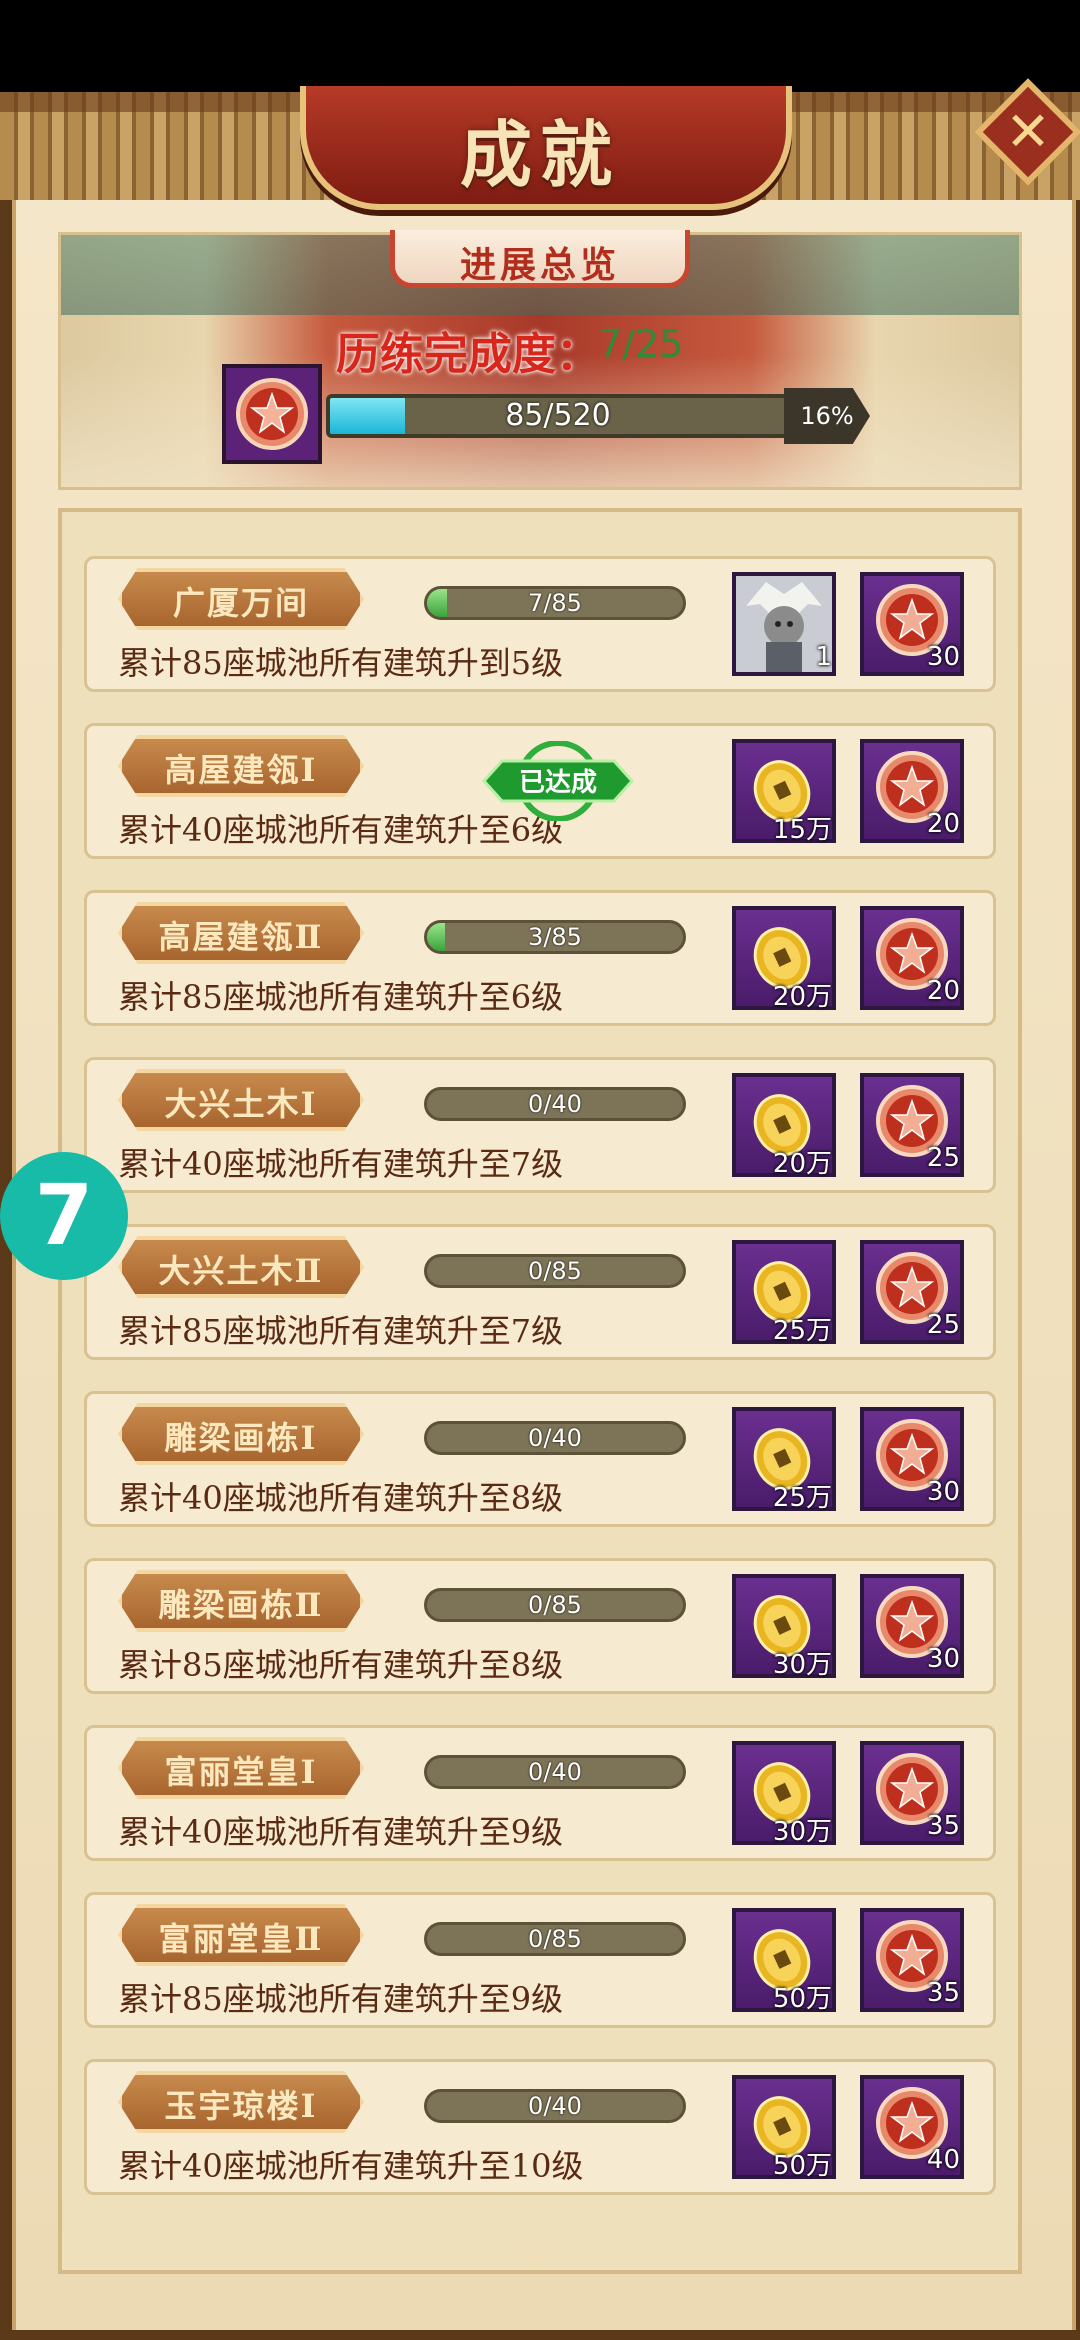 Image resolution: width=1080 pixels, height=2340 pixels. What do you see at coordinates (241, 1601) in the screenshot?
I see `achievement-title: 雕梁画栋Ⅱ` at bounding box center [241, 1601].